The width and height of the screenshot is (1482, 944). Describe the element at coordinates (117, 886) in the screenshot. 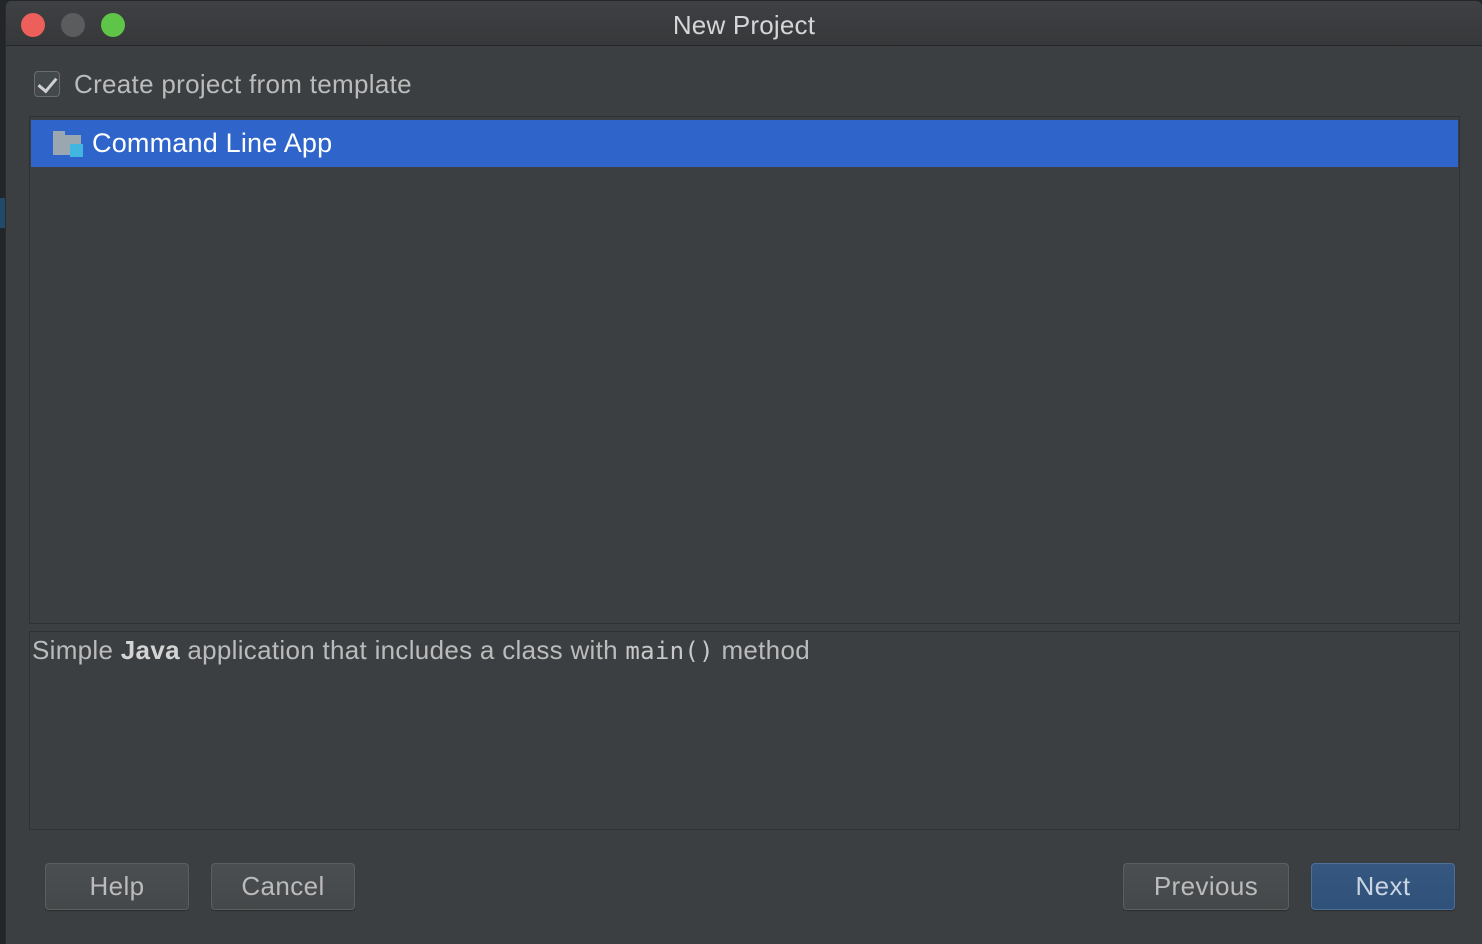

I see `help-button: Help` at that location.